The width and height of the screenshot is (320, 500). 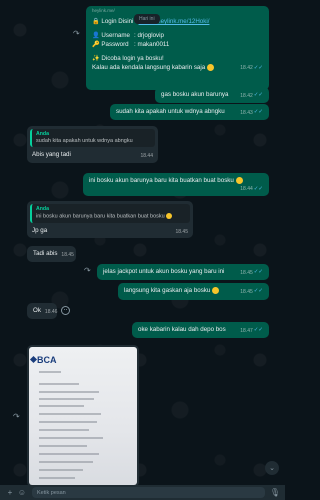 I want to click on attach-plus-icon: +, so click(x=10, y=492).